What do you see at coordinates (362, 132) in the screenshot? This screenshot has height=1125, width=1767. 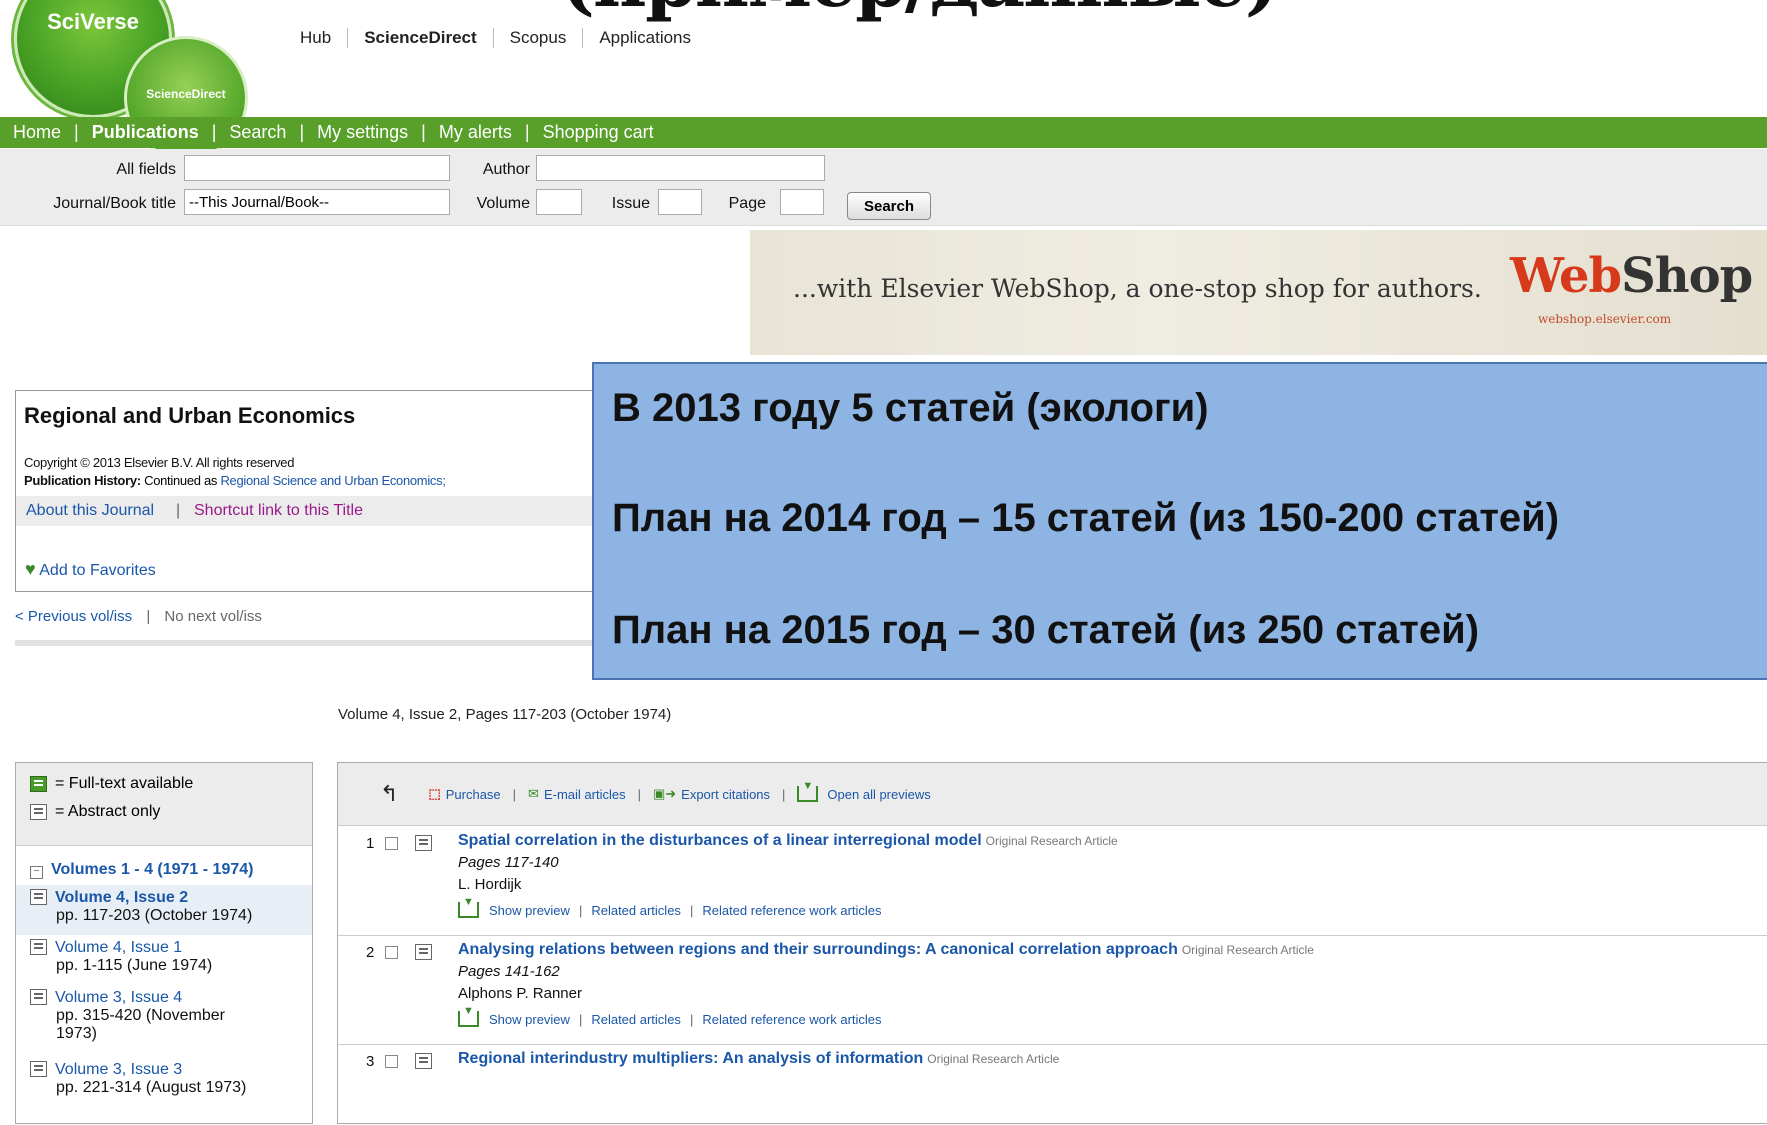 I see `nav-my-settings: My settings` at bounding box center [362, 132].